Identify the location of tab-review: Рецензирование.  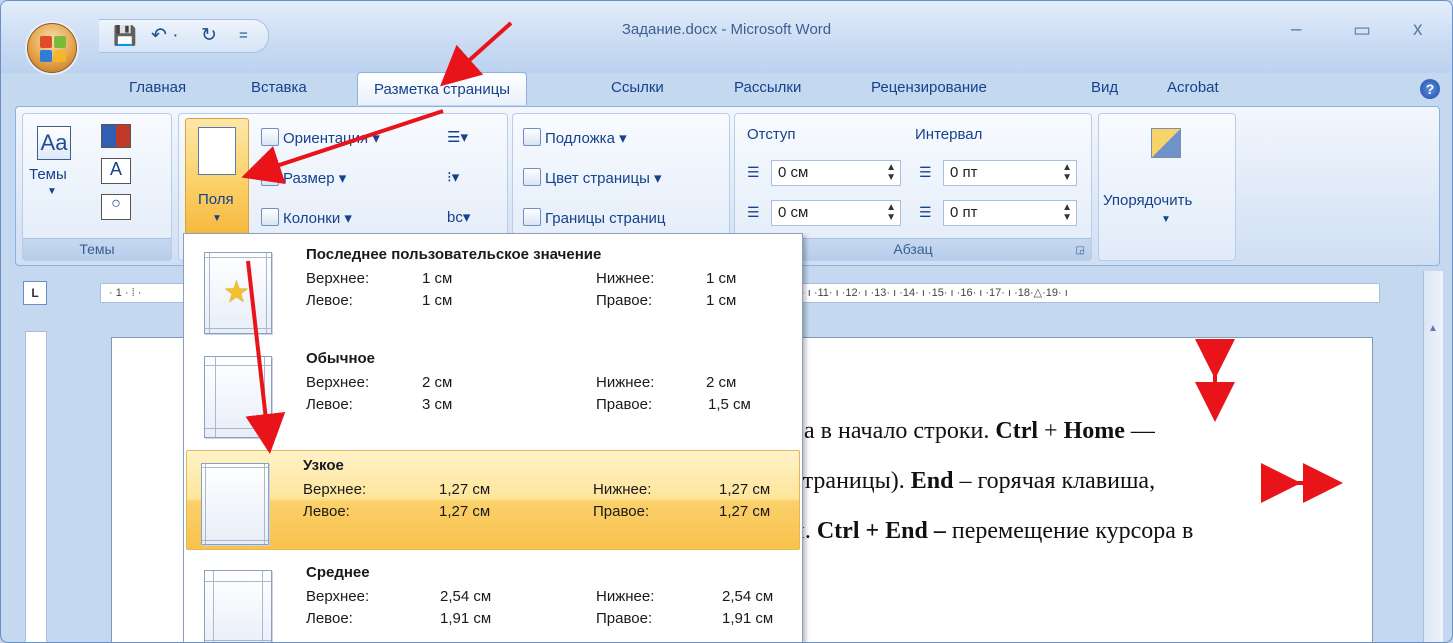
(929, 87).